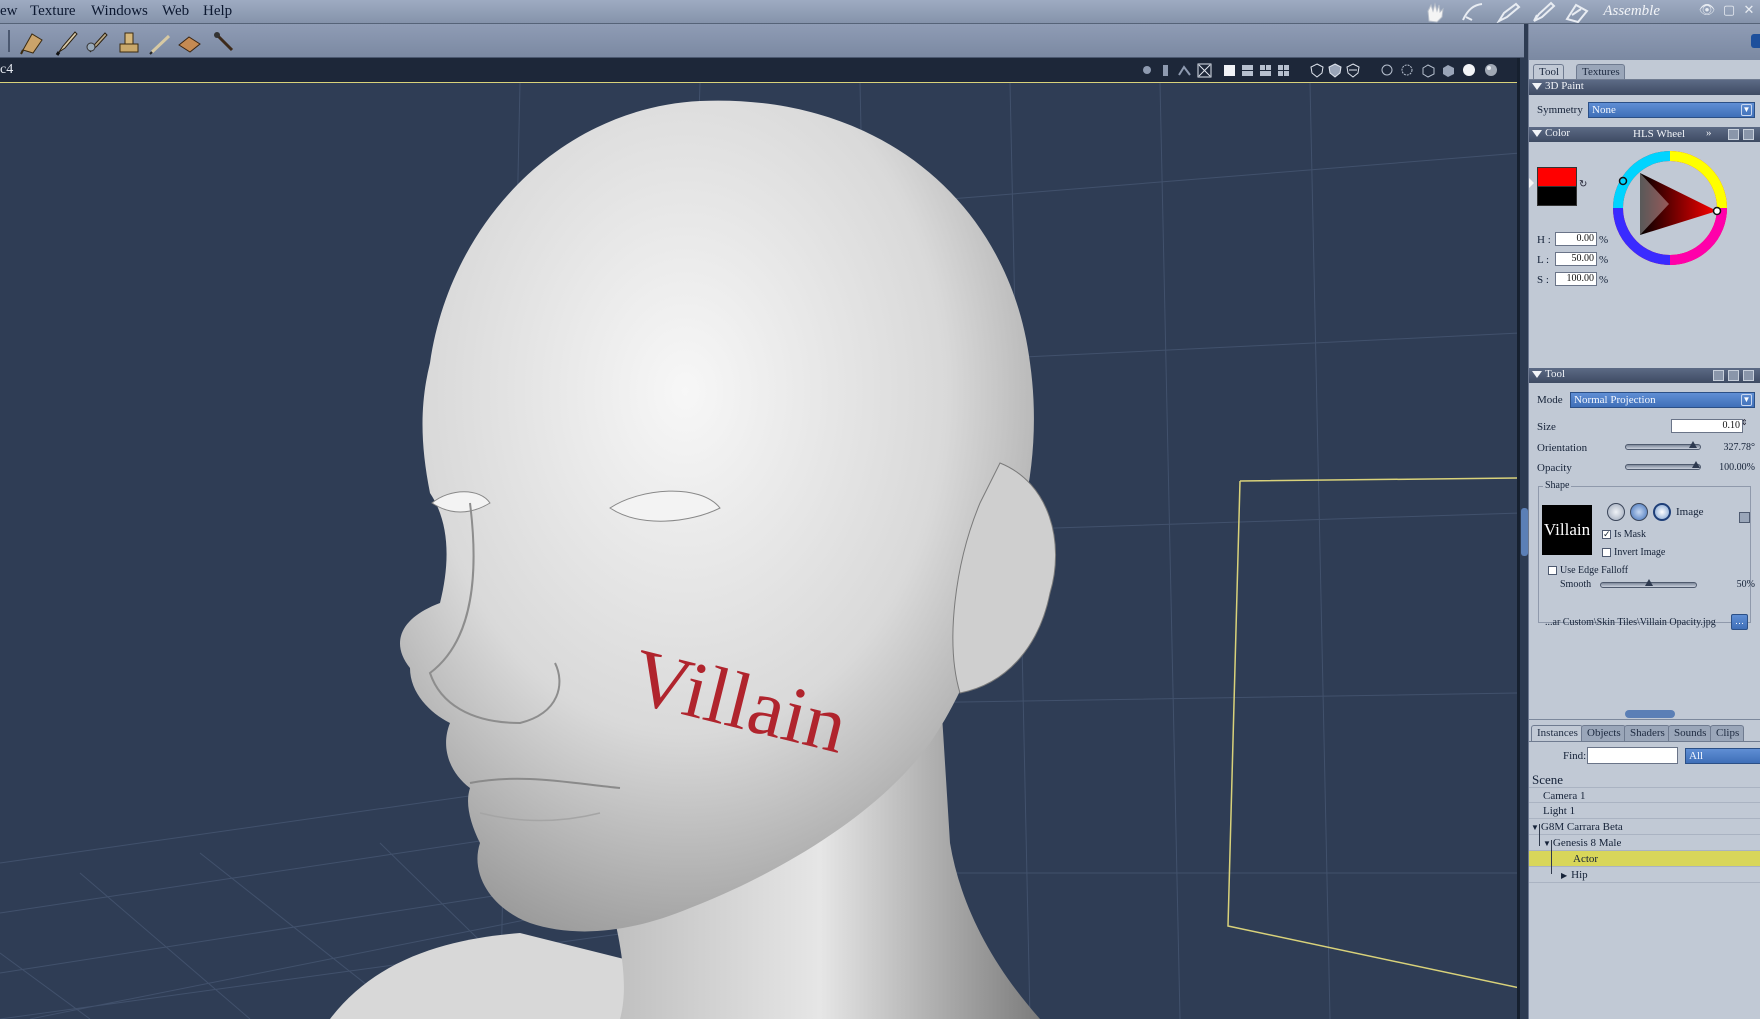 The image size is (1760, 1019). Describe the element at coordinates (189, 42) in the screenshot. I see `eraser-icon` at that location.